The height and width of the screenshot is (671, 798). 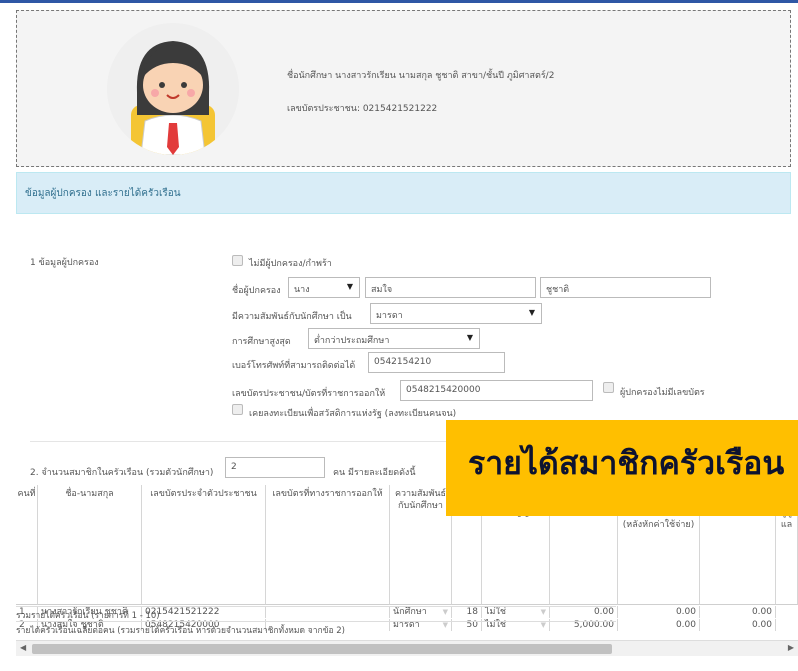 I want to click on no-id-label: ผู้ปกครองไม่มีเลขบัตร, so click(x=662, y=393).